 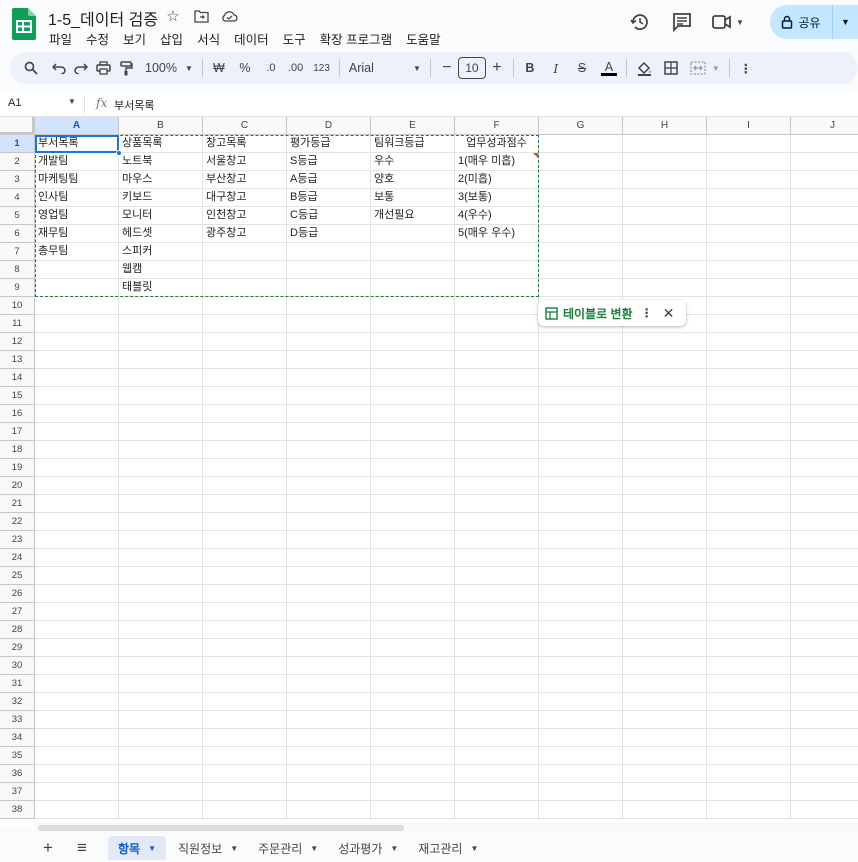 What do you see at coordinates (161, 342) in the screenshot?
I see `cell-b12` at bounding box center [161, 342].